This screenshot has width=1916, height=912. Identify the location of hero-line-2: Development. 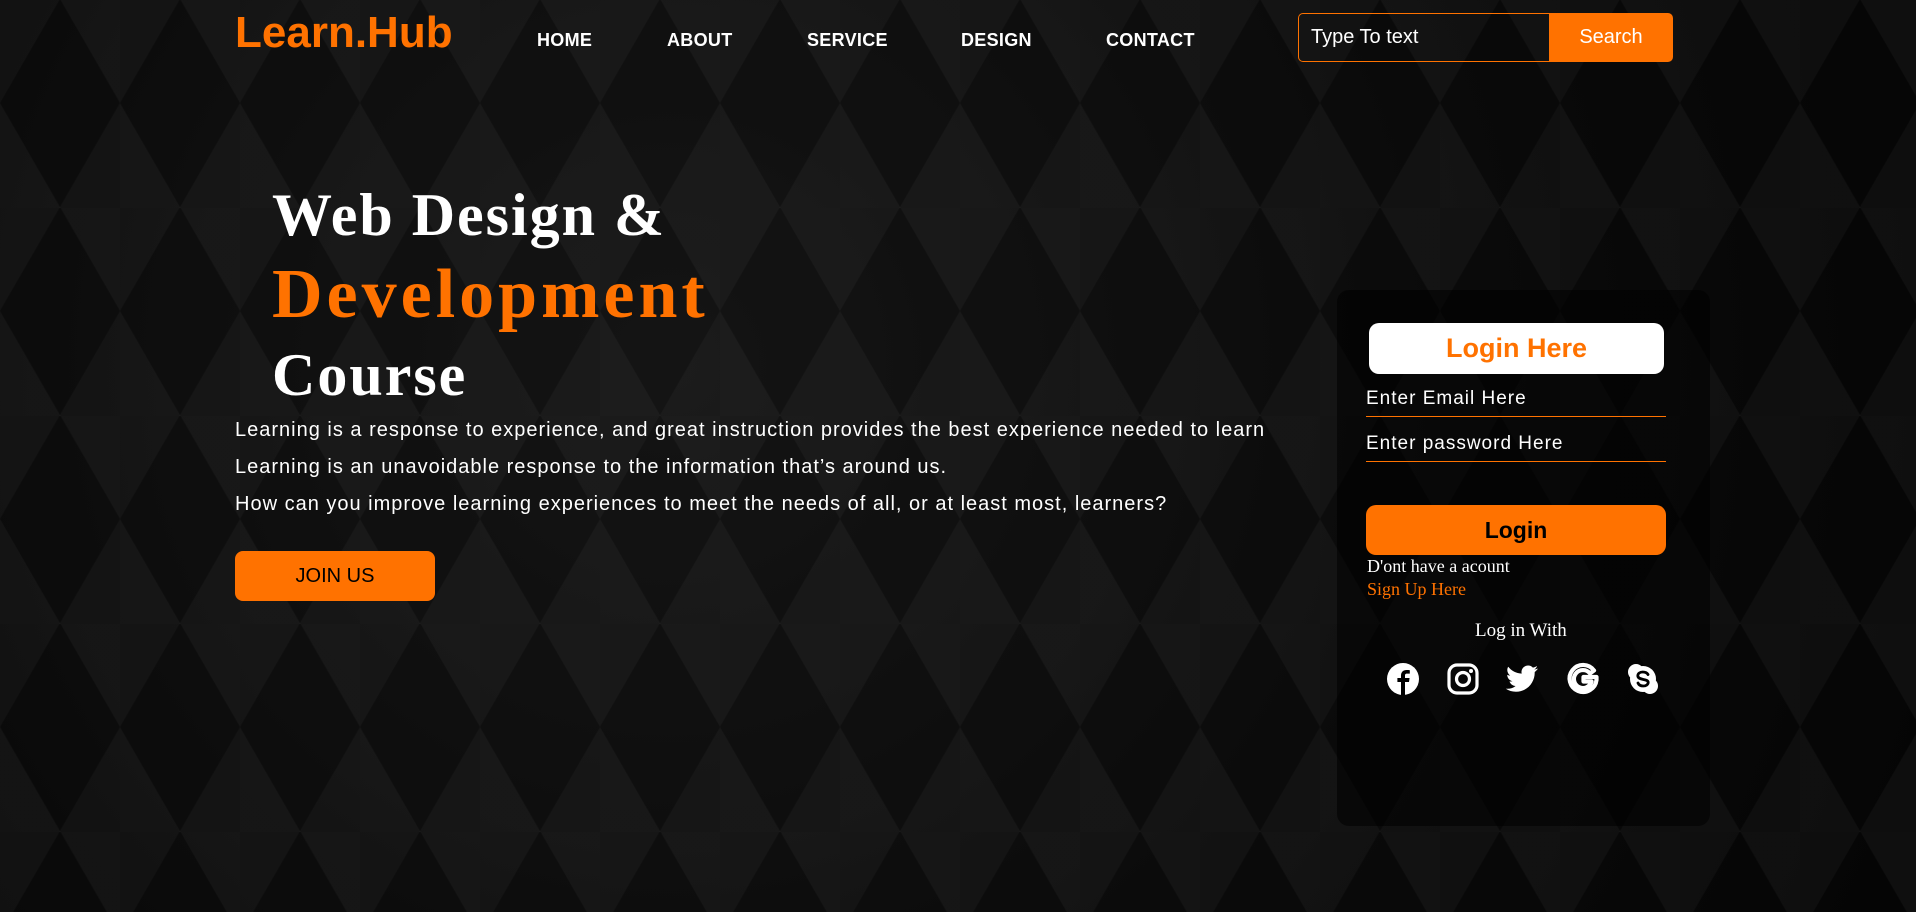
(490, 294).